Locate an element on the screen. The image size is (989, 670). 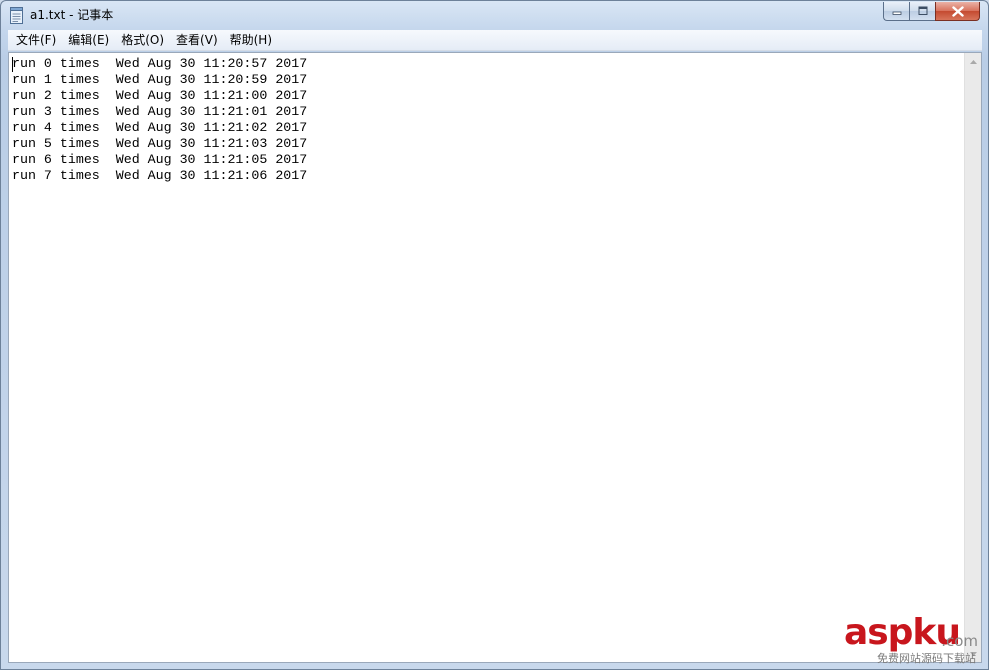
arrow-up-icon is located at coordinates (973, 61).